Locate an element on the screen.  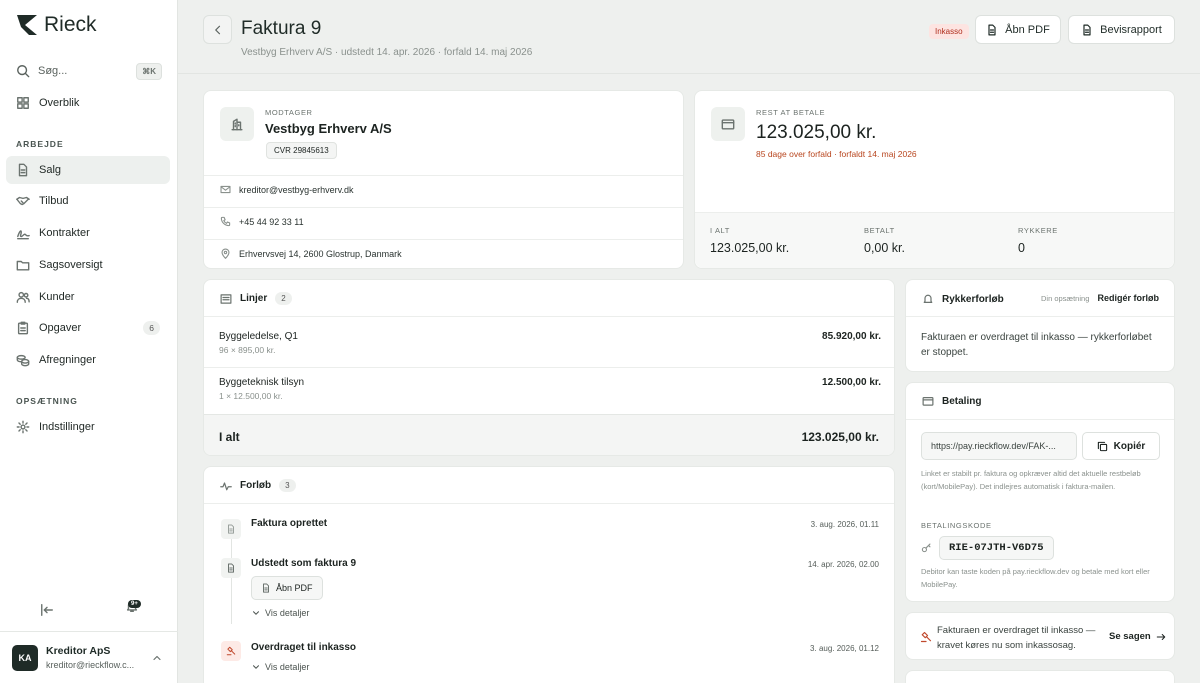
event-open-pdf-label: Åbn PDF is located at coordinates (294, 588).